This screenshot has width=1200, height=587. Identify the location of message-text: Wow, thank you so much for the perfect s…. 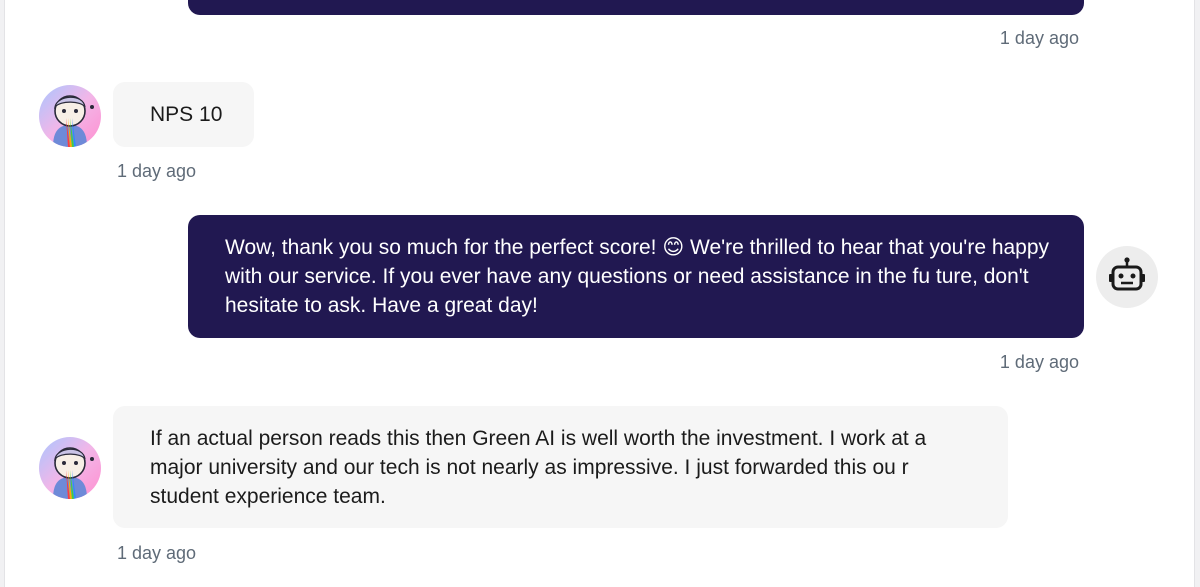
(637, 276).